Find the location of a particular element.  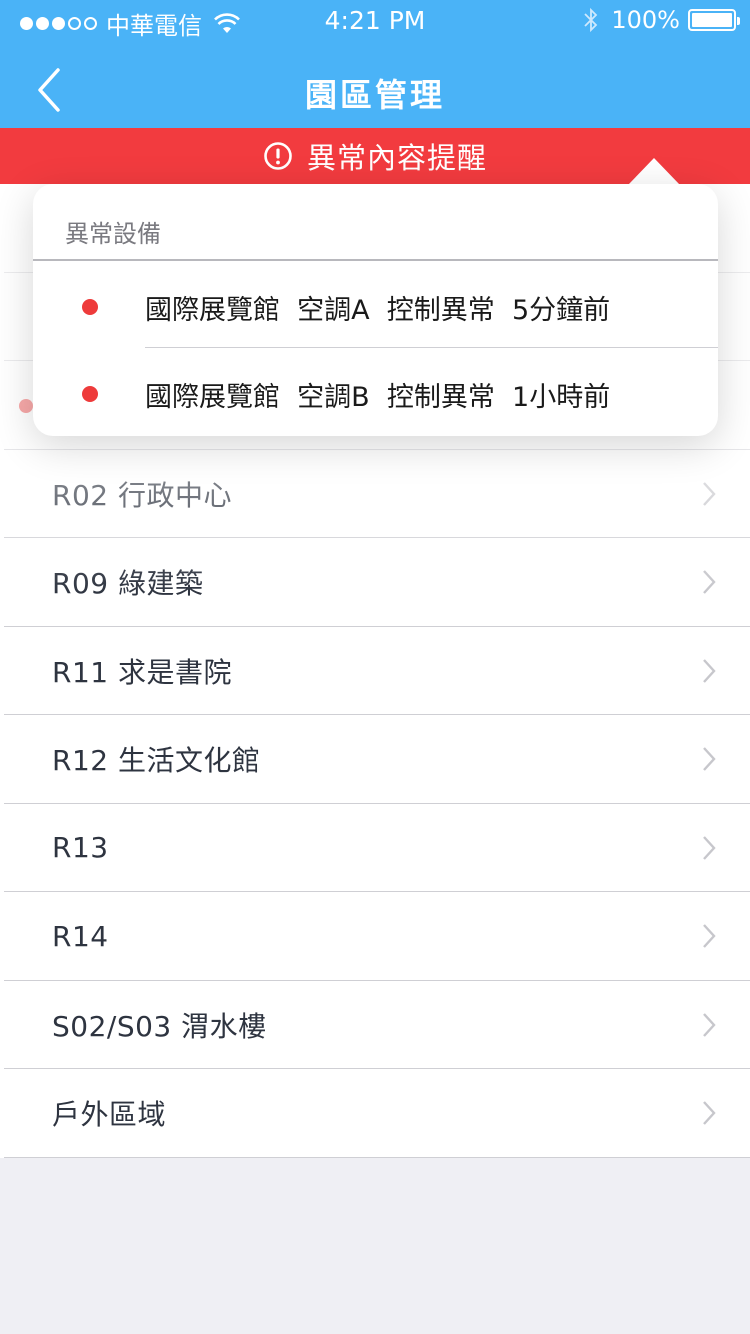

list-item-label: 戶外區域 is located at coordinates (109, 1115).